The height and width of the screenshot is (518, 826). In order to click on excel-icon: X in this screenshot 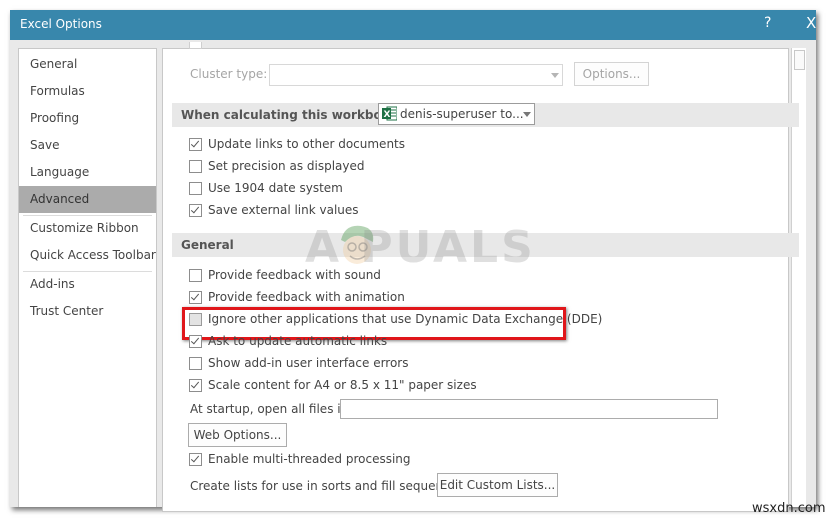, I will do `click(389, 113)`.